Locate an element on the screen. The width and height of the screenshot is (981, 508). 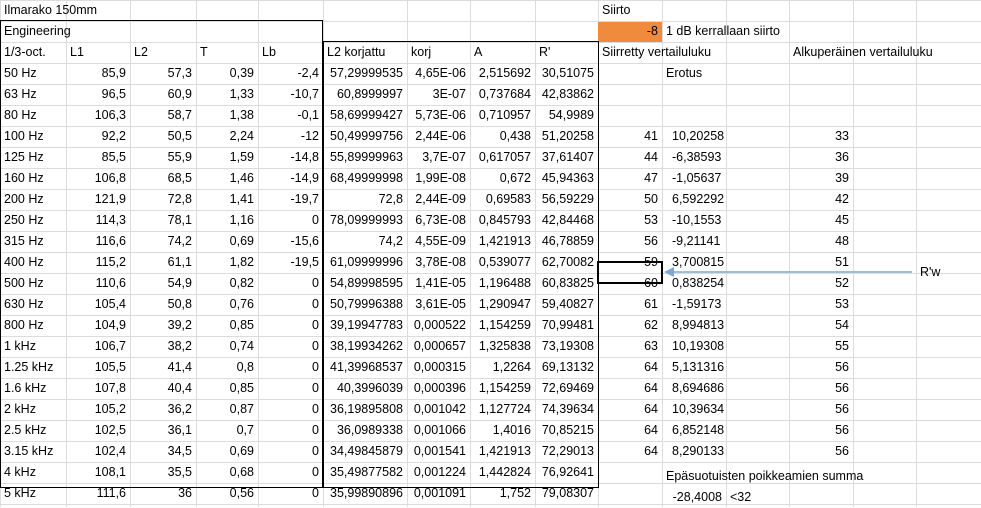
table-cell: 102,4 is located at coordinates (98, 451).